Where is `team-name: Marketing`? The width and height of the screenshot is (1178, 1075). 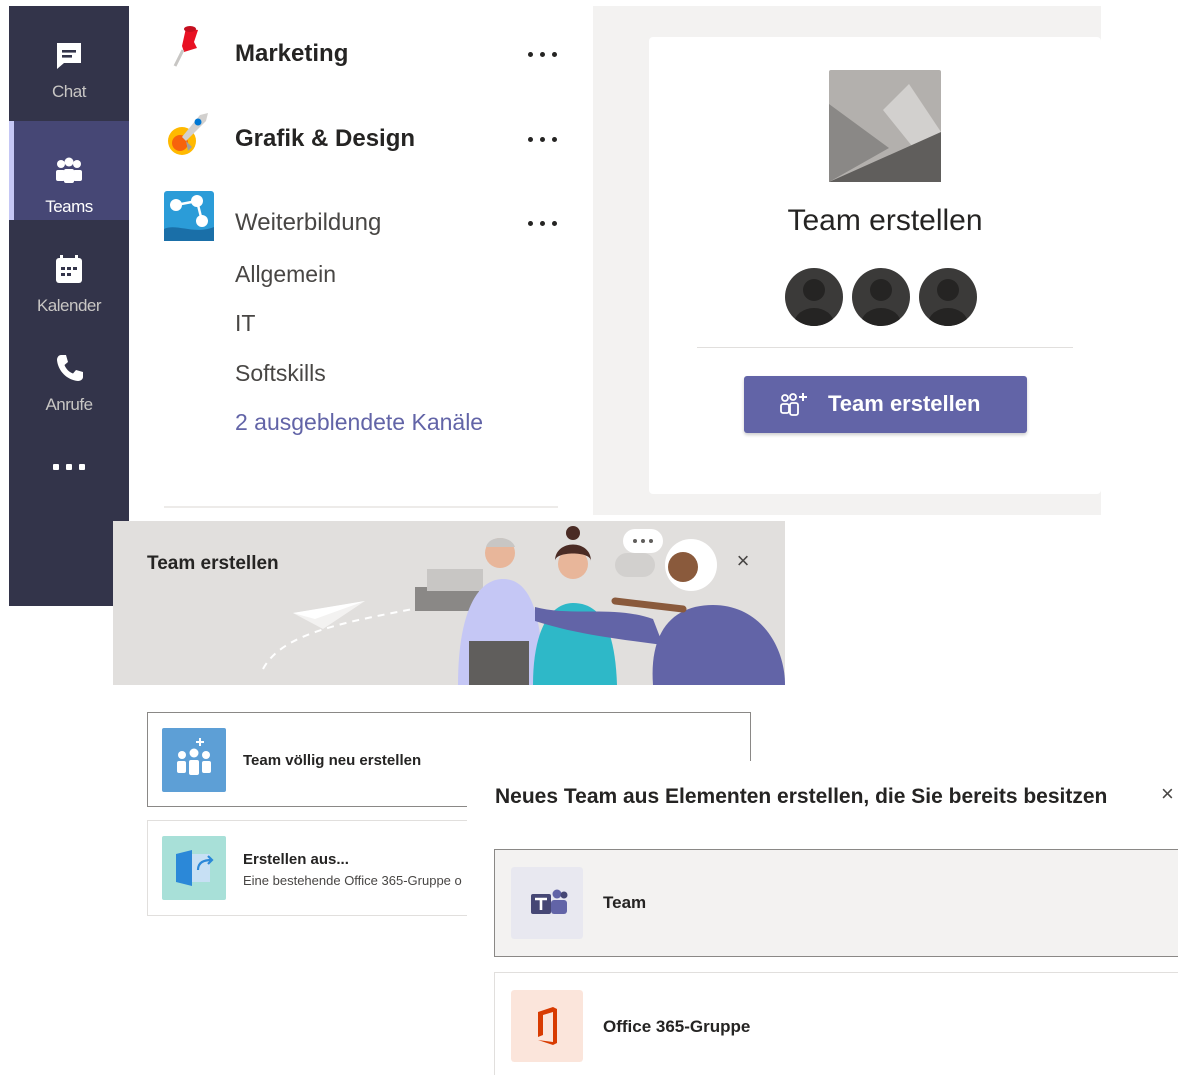
team-name: Marketing is located at coordinates (292, 53).